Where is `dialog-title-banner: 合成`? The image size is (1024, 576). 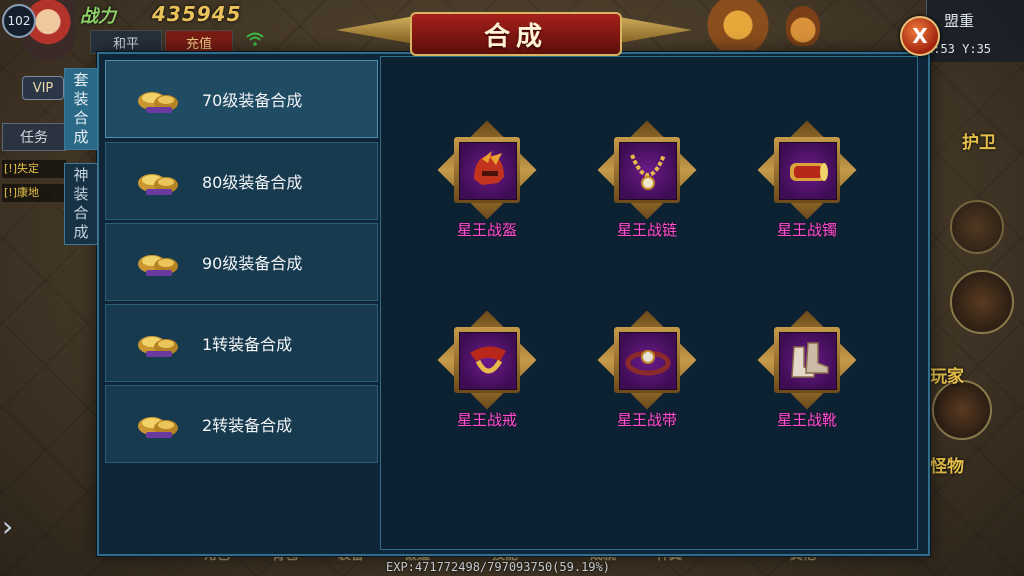 dialog-title-banner: 合成 is located at coordinates (514, 31).